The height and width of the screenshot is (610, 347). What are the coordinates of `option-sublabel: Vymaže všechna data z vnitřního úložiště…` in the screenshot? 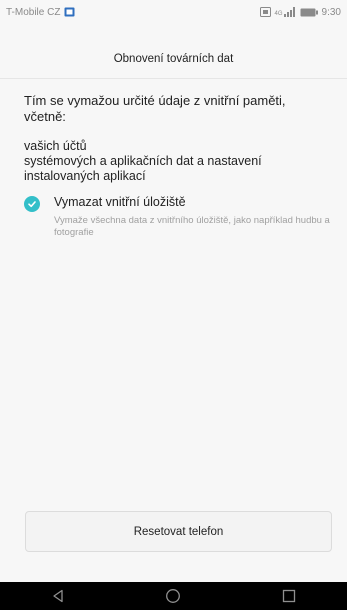 It's located at (192, 226).